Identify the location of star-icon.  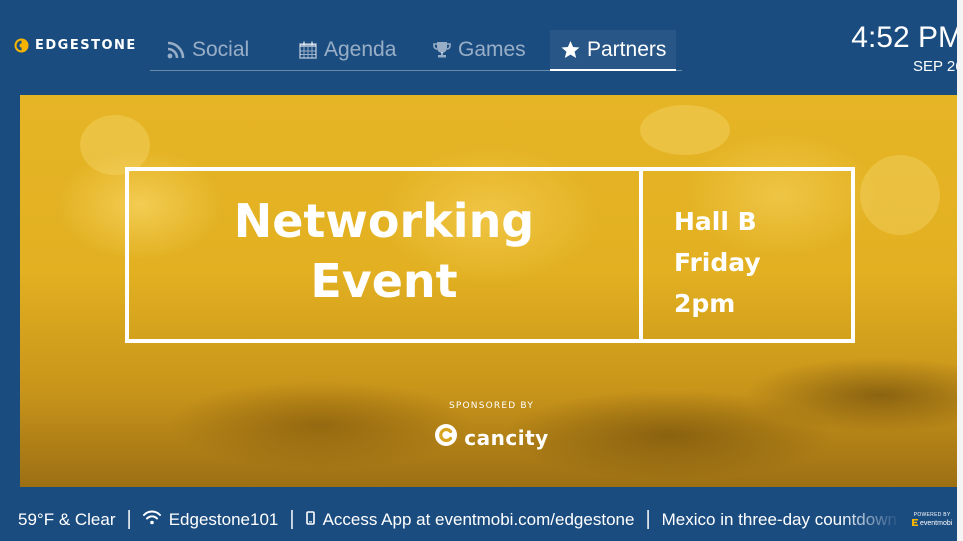
(570, 50).